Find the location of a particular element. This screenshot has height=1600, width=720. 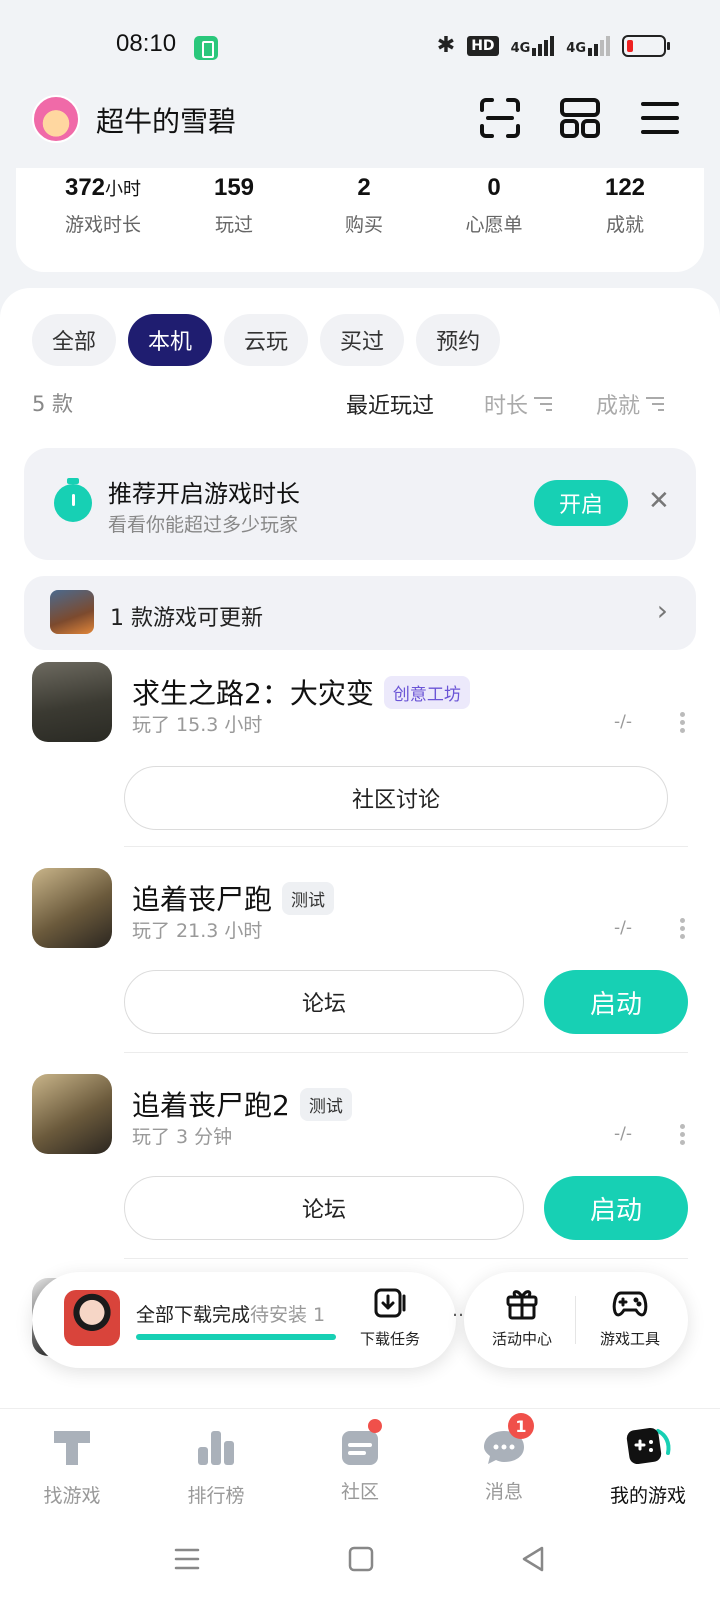

close-icon: ✕ is located at coordinates (659, 501).